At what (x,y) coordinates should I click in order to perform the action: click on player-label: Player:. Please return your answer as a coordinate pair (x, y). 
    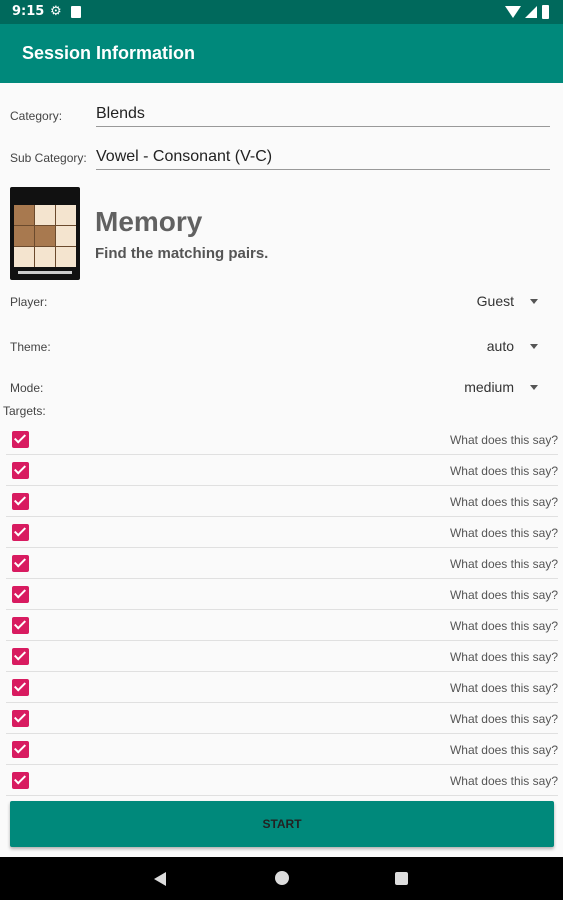
    Looking at the image, I should click on (29, 302).